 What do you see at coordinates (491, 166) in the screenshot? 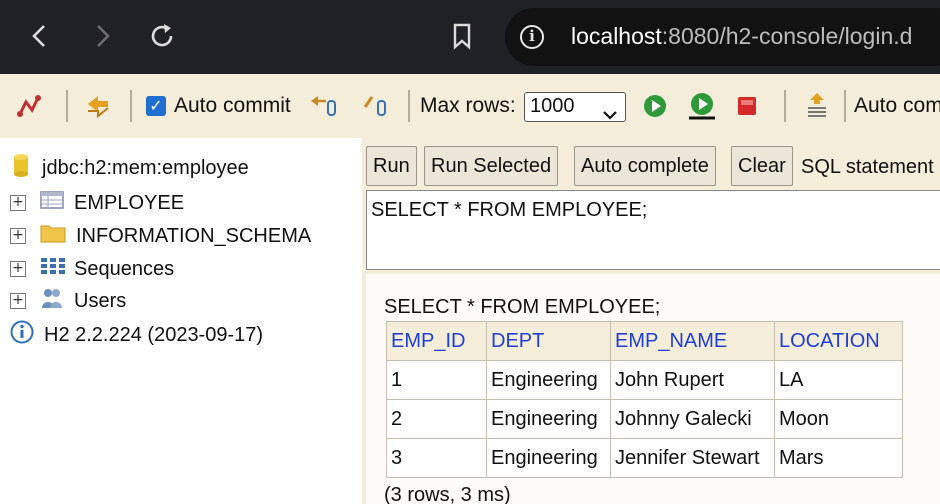
I see `run-selected-button: Run Selected` at bounding box center [491, 166].